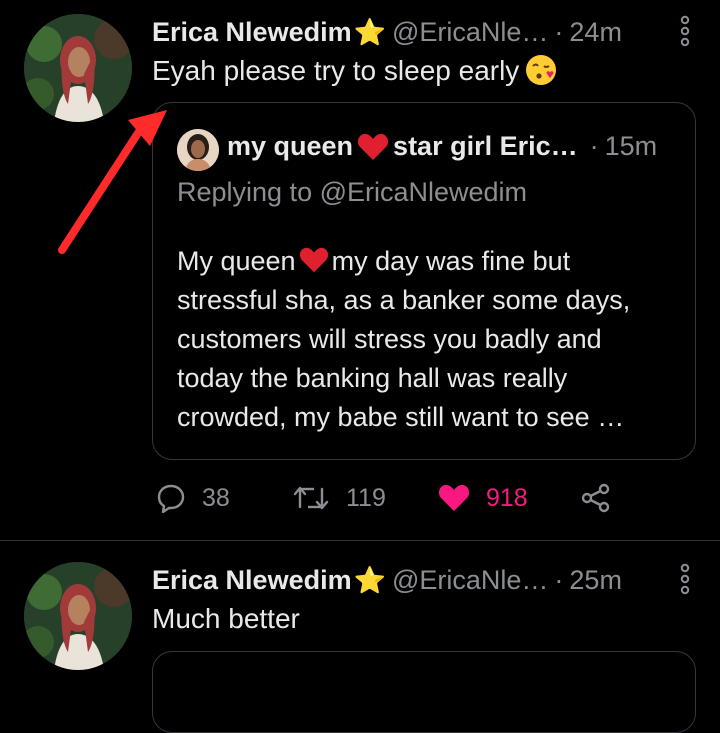  What do you see at coordinates (595, 580) in the screenshot?
I see `timestamp: 25m` at bounding box center [595, 580].